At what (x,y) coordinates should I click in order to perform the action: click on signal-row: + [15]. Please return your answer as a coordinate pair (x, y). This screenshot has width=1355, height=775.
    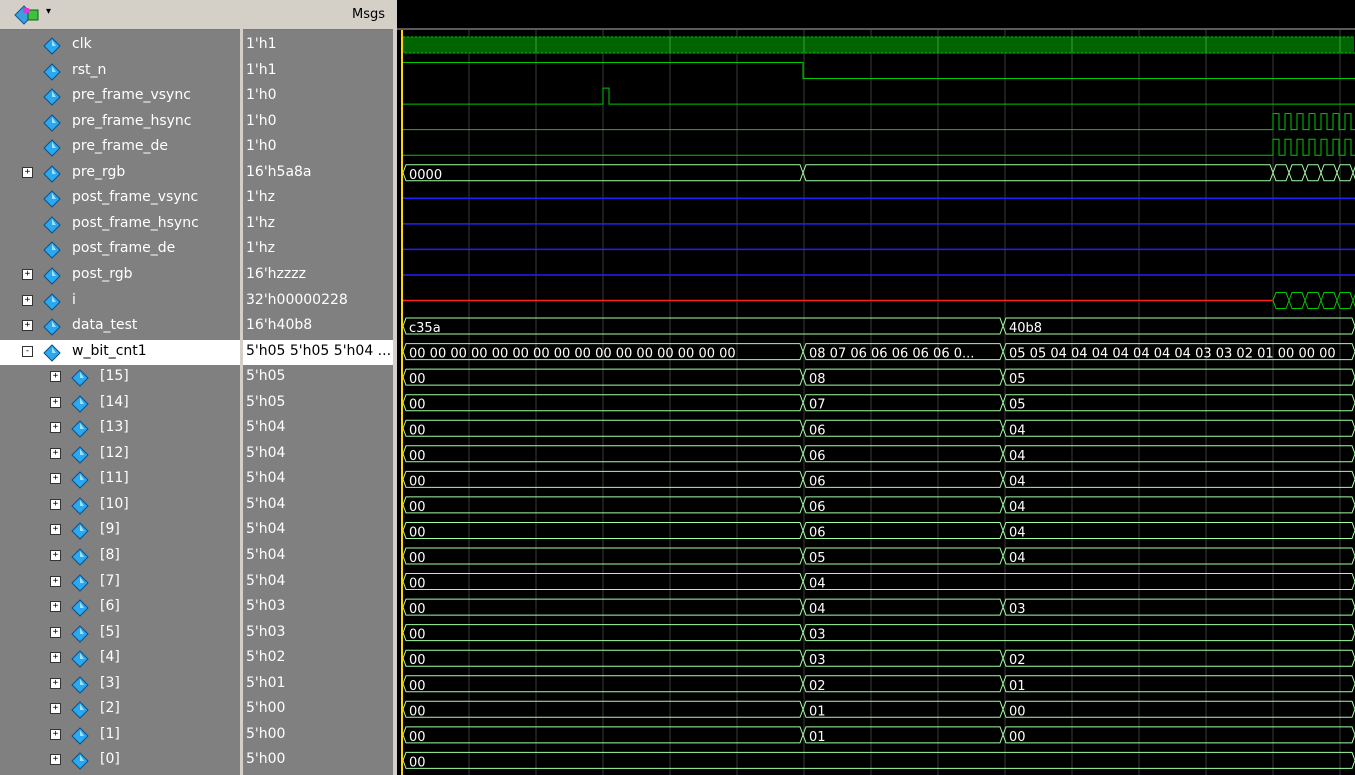
    Looking at the image, I should click on (120, 377).